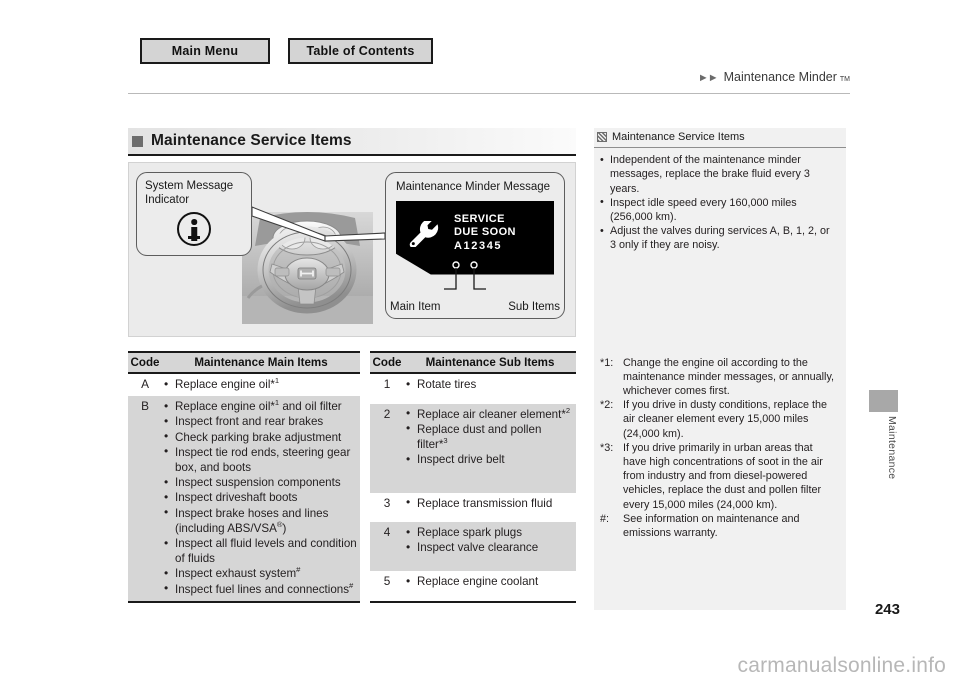  What do you see at coordinates (261, 384) in the screenshot?
I see `list-item: Replace engine oil*1` at bounding box center [261, 384].